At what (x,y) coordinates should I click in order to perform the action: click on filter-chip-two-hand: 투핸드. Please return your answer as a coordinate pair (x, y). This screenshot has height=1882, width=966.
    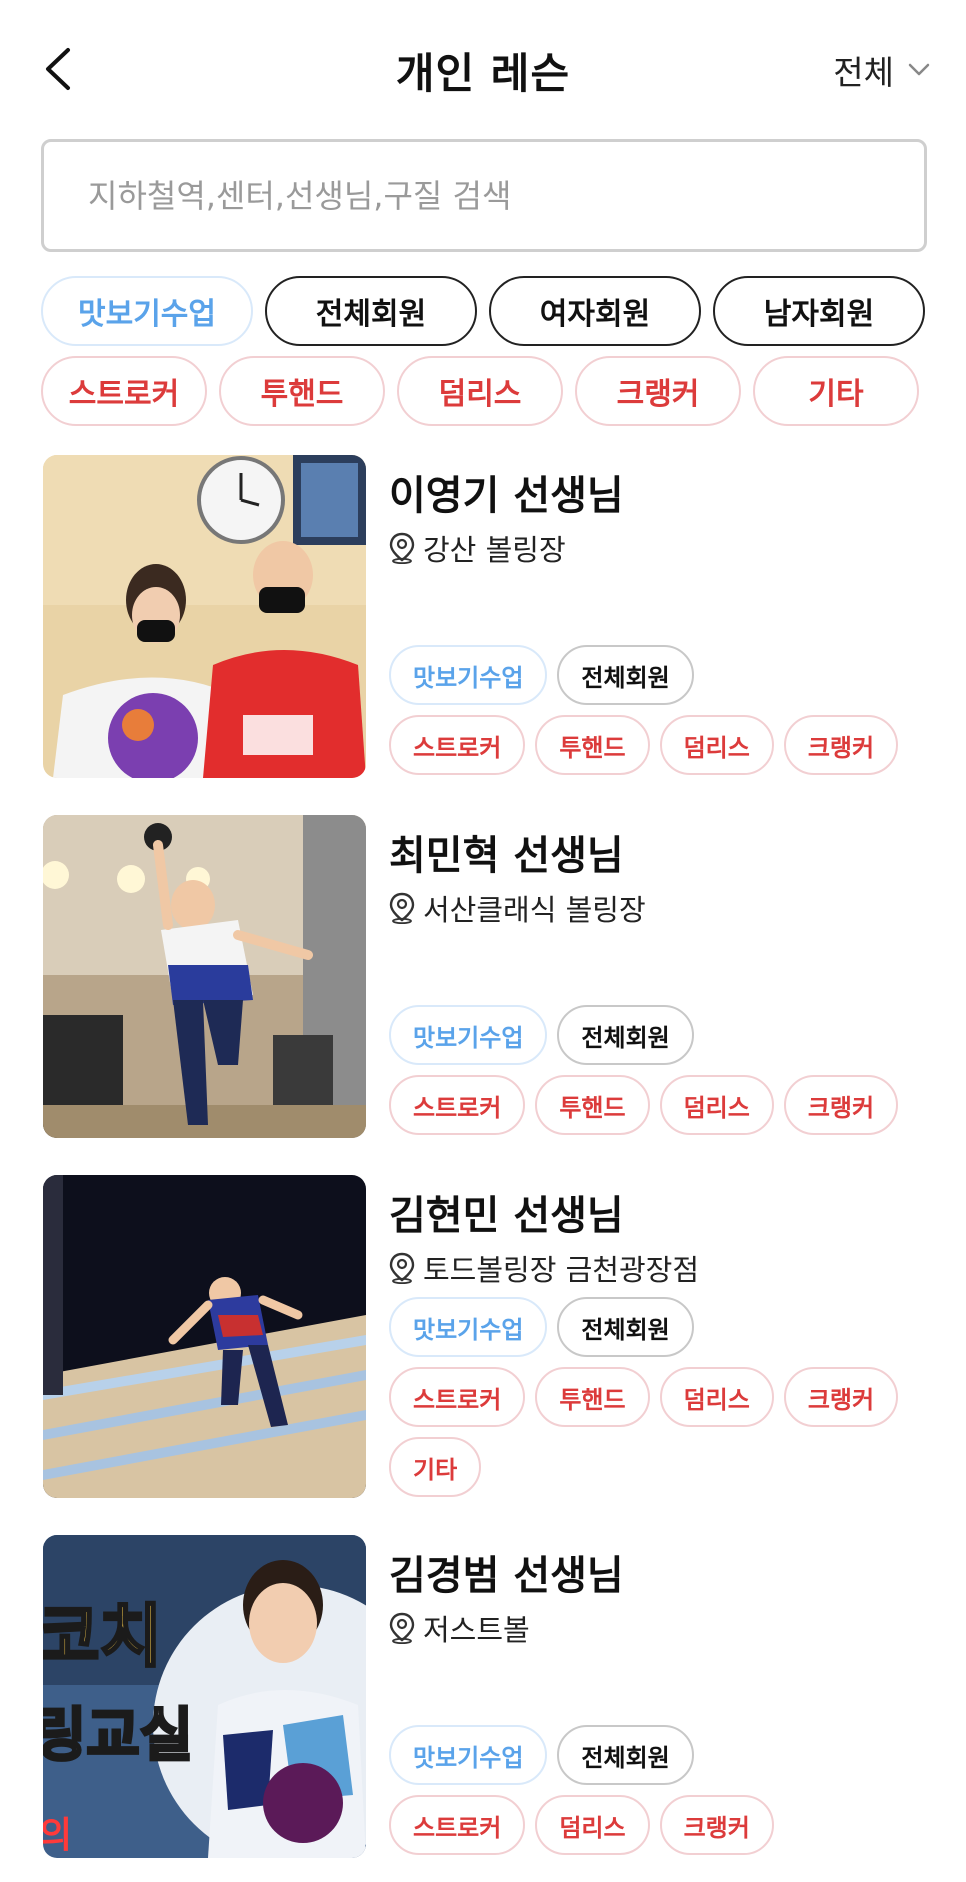
    Looking at the image, I should click on (302, 391).